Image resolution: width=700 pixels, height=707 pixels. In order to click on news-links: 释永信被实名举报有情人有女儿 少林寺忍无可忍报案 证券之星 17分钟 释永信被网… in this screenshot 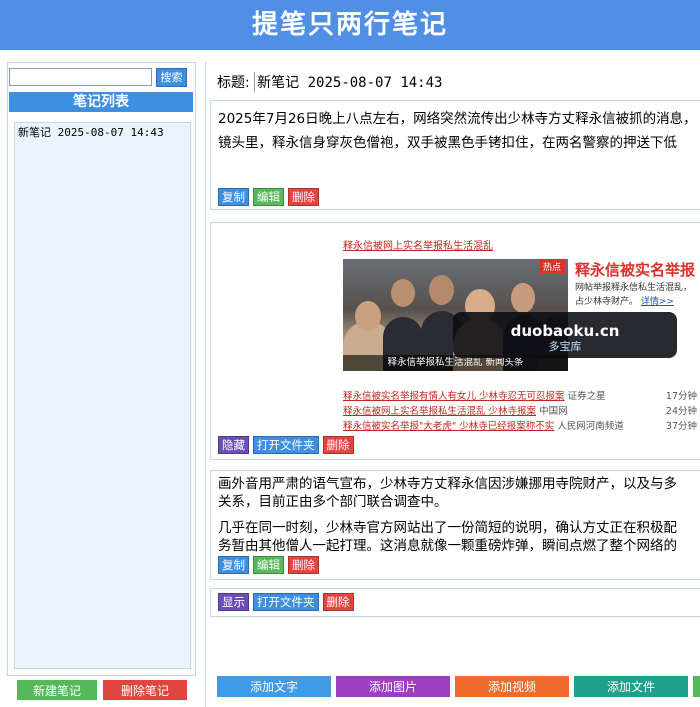, I will do `click(521, 411)`.